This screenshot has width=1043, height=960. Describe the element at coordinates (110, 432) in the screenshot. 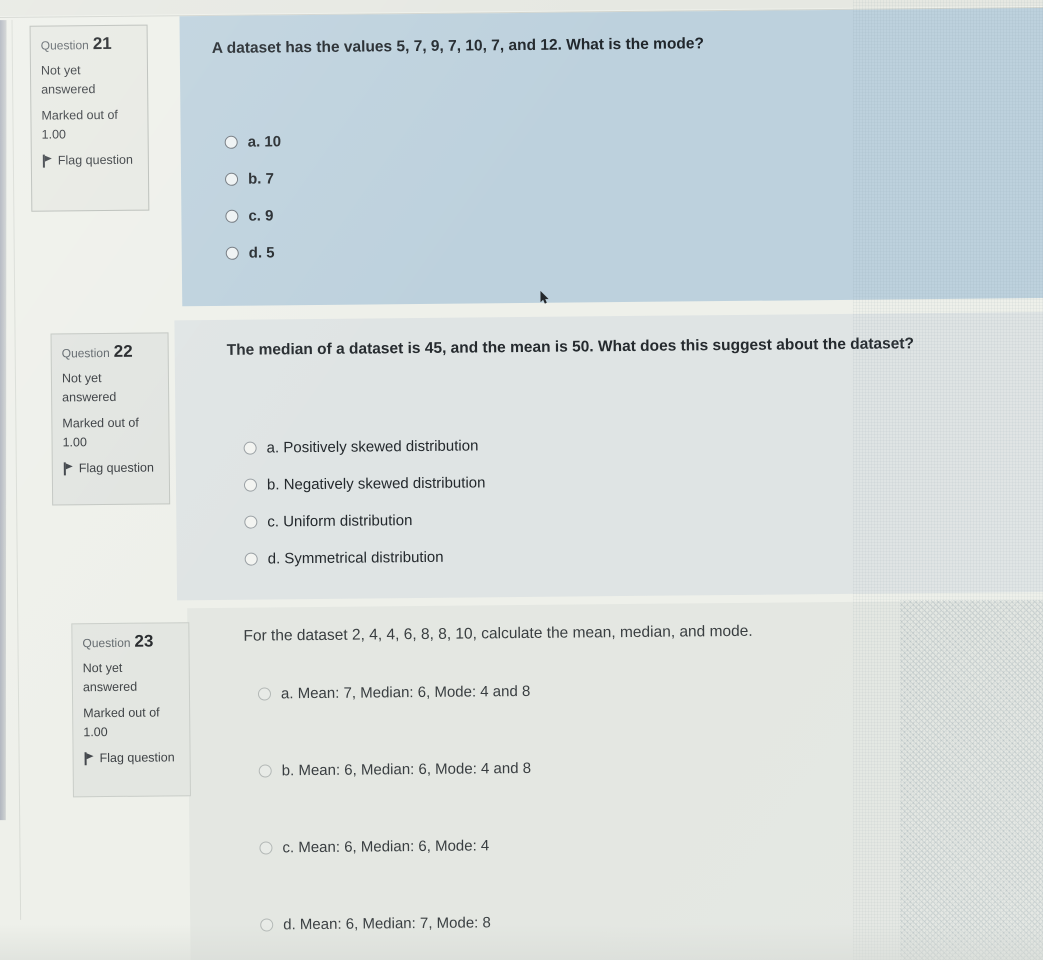

I see `question-22-marks: Marked out of 1.00` at that location.